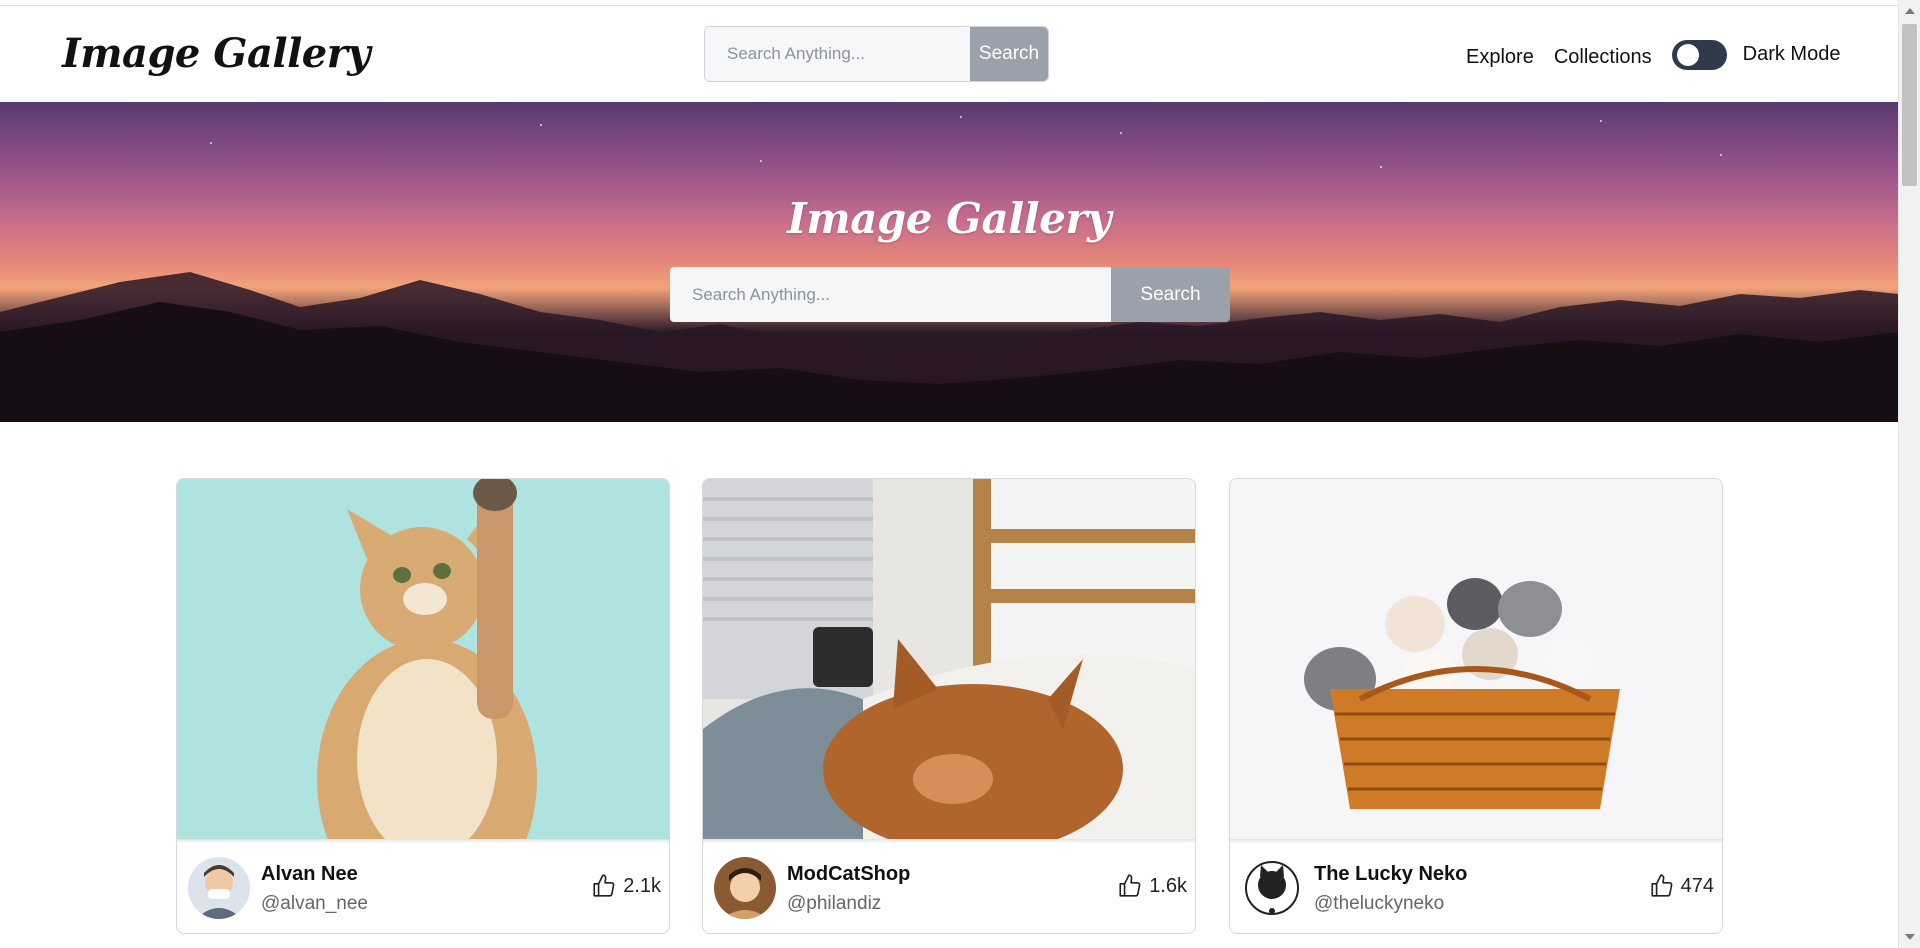  Describe the element at coordinates (309, 874) in the screenshot. I see `user-name: Alvan Nee` at that location.